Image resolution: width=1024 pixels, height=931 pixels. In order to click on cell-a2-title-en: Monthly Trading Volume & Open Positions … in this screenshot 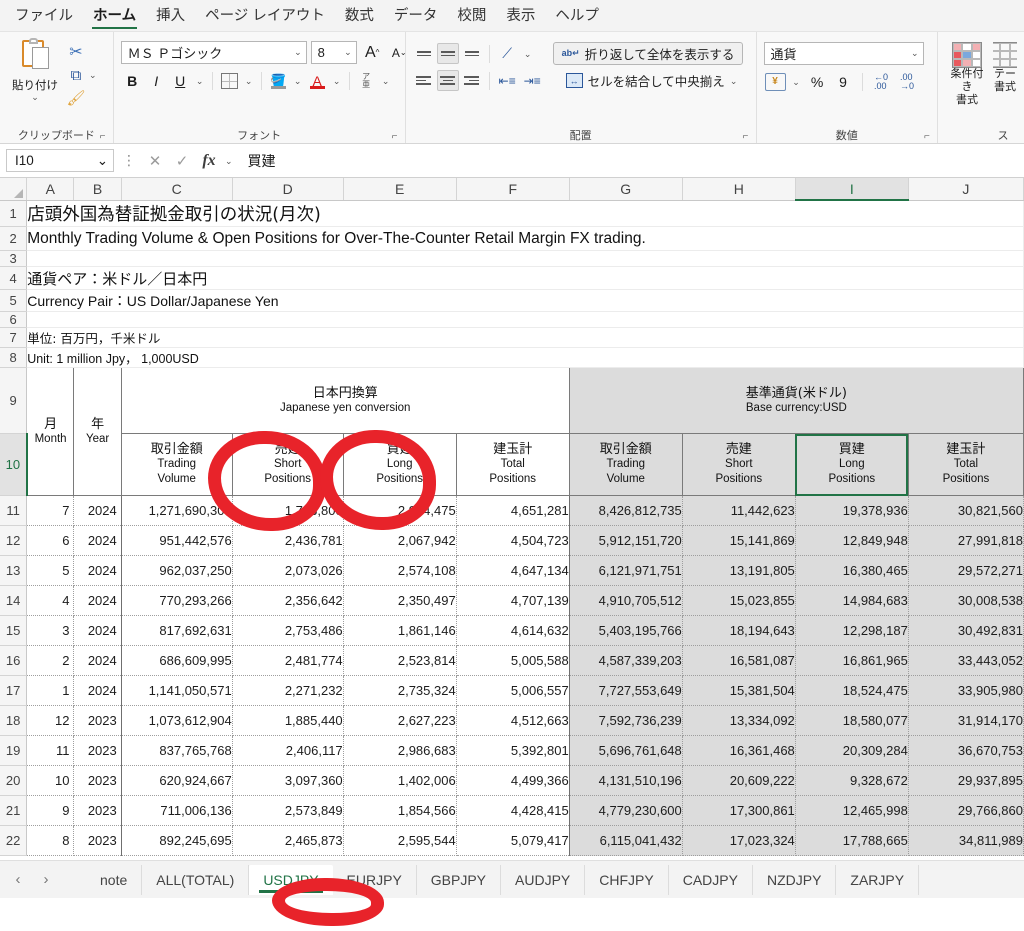, I will do `click(525, 238)`.